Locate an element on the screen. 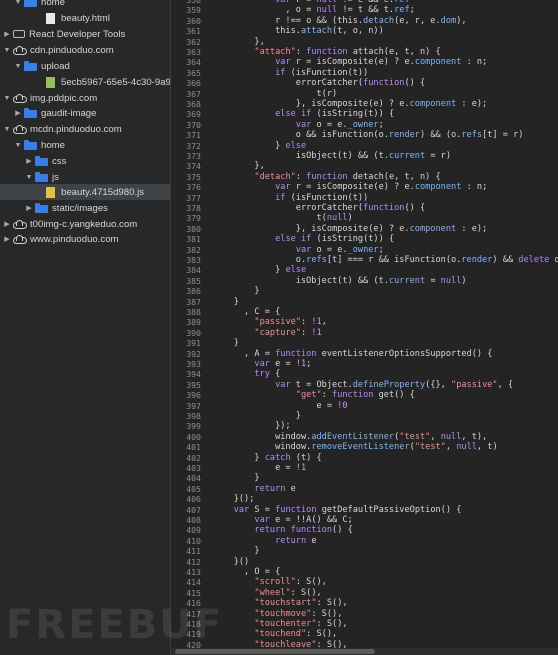 The width and height of the screenshot is (558, 655). code-line: "attach": function attach(e, t, n) { is located at coordinates (326, 52).